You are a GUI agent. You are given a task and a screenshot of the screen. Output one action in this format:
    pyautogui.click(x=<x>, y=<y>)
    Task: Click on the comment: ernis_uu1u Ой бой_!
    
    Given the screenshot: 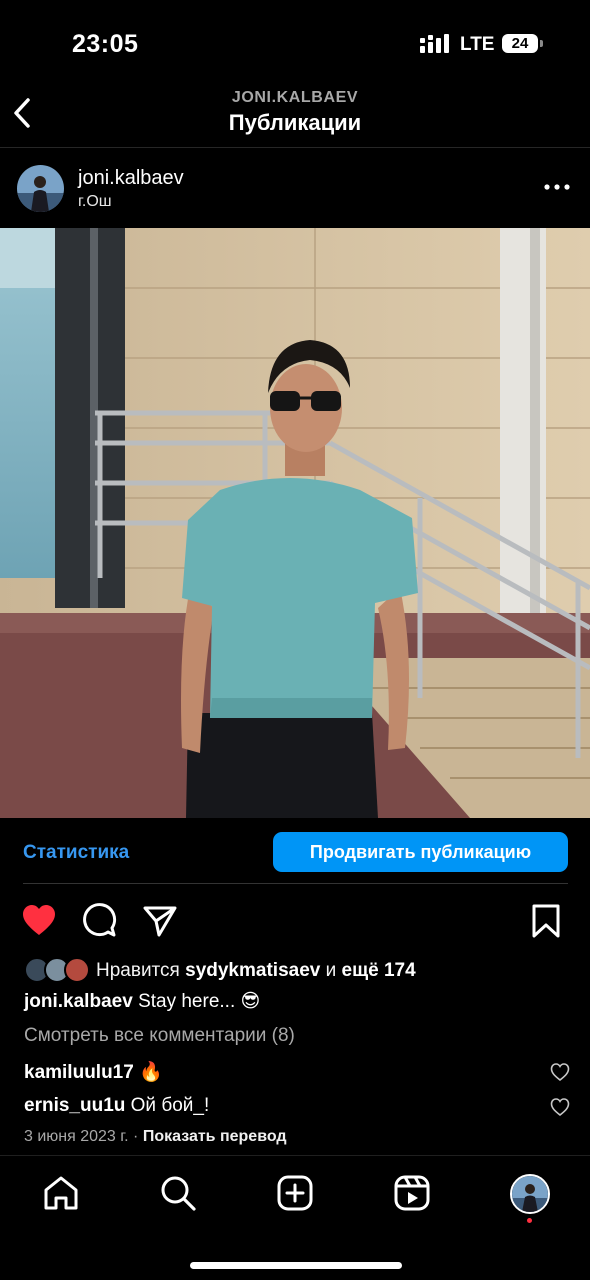 What is the action you would take?
    pyautogui.click(x=116, y=1106)
    